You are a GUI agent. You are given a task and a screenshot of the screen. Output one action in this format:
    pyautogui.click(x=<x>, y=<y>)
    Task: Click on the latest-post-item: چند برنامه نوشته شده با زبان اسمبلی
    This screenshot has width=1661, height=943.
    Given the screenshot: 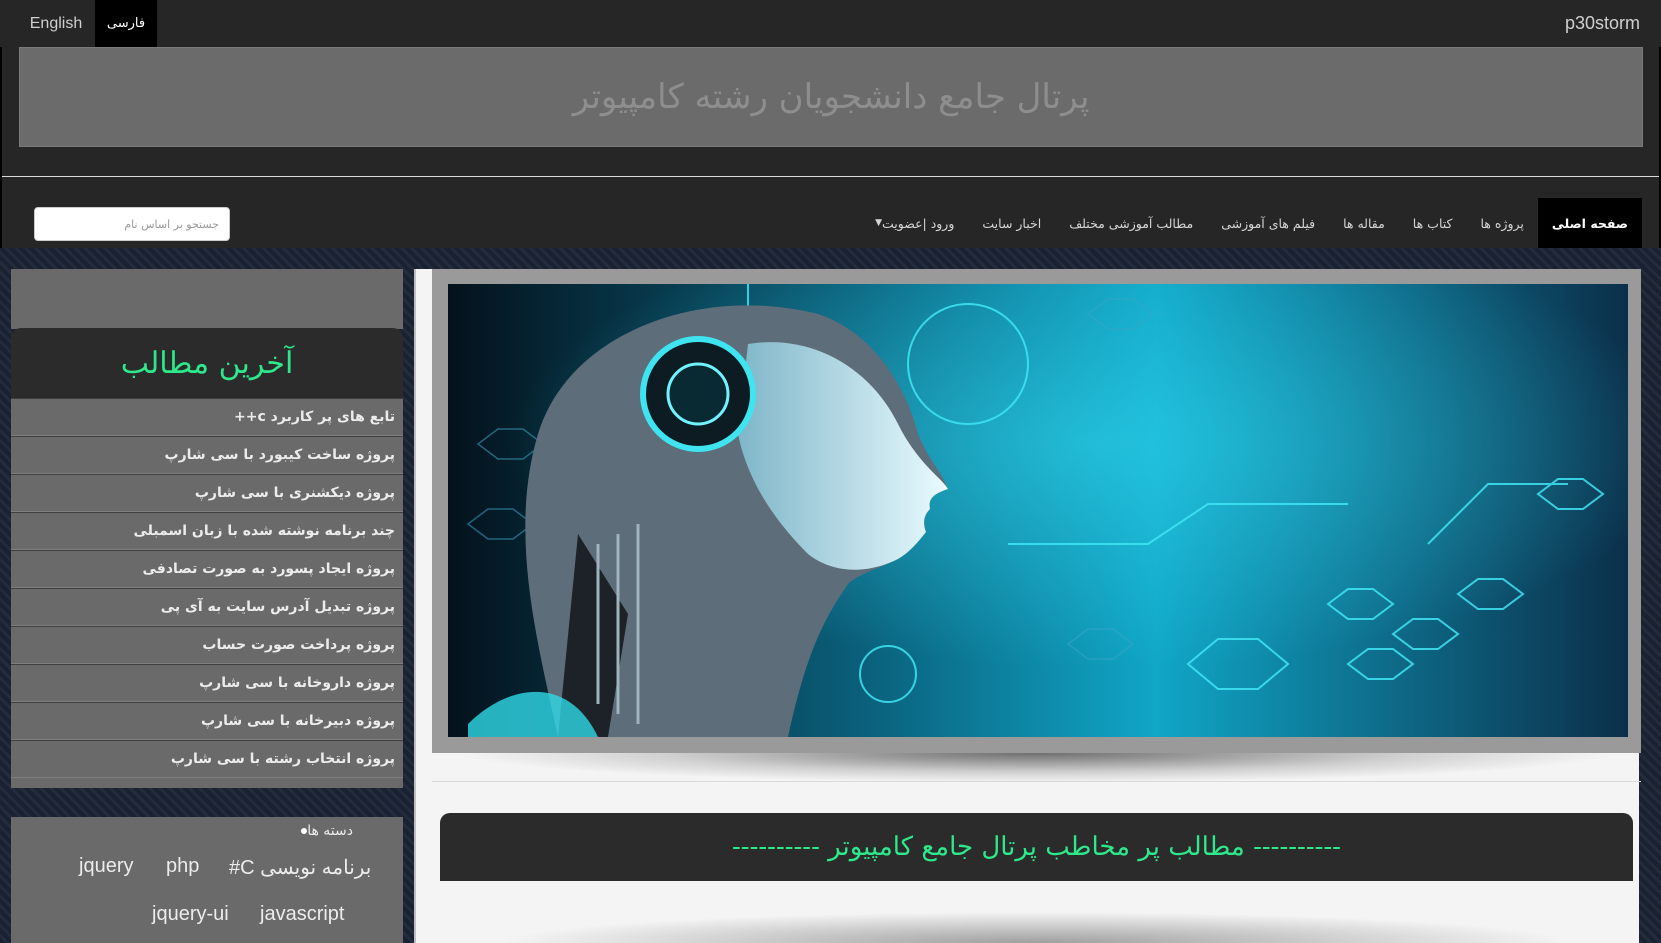 What is the action you would take?
    pyautogui.click(x=207, y=531)
    